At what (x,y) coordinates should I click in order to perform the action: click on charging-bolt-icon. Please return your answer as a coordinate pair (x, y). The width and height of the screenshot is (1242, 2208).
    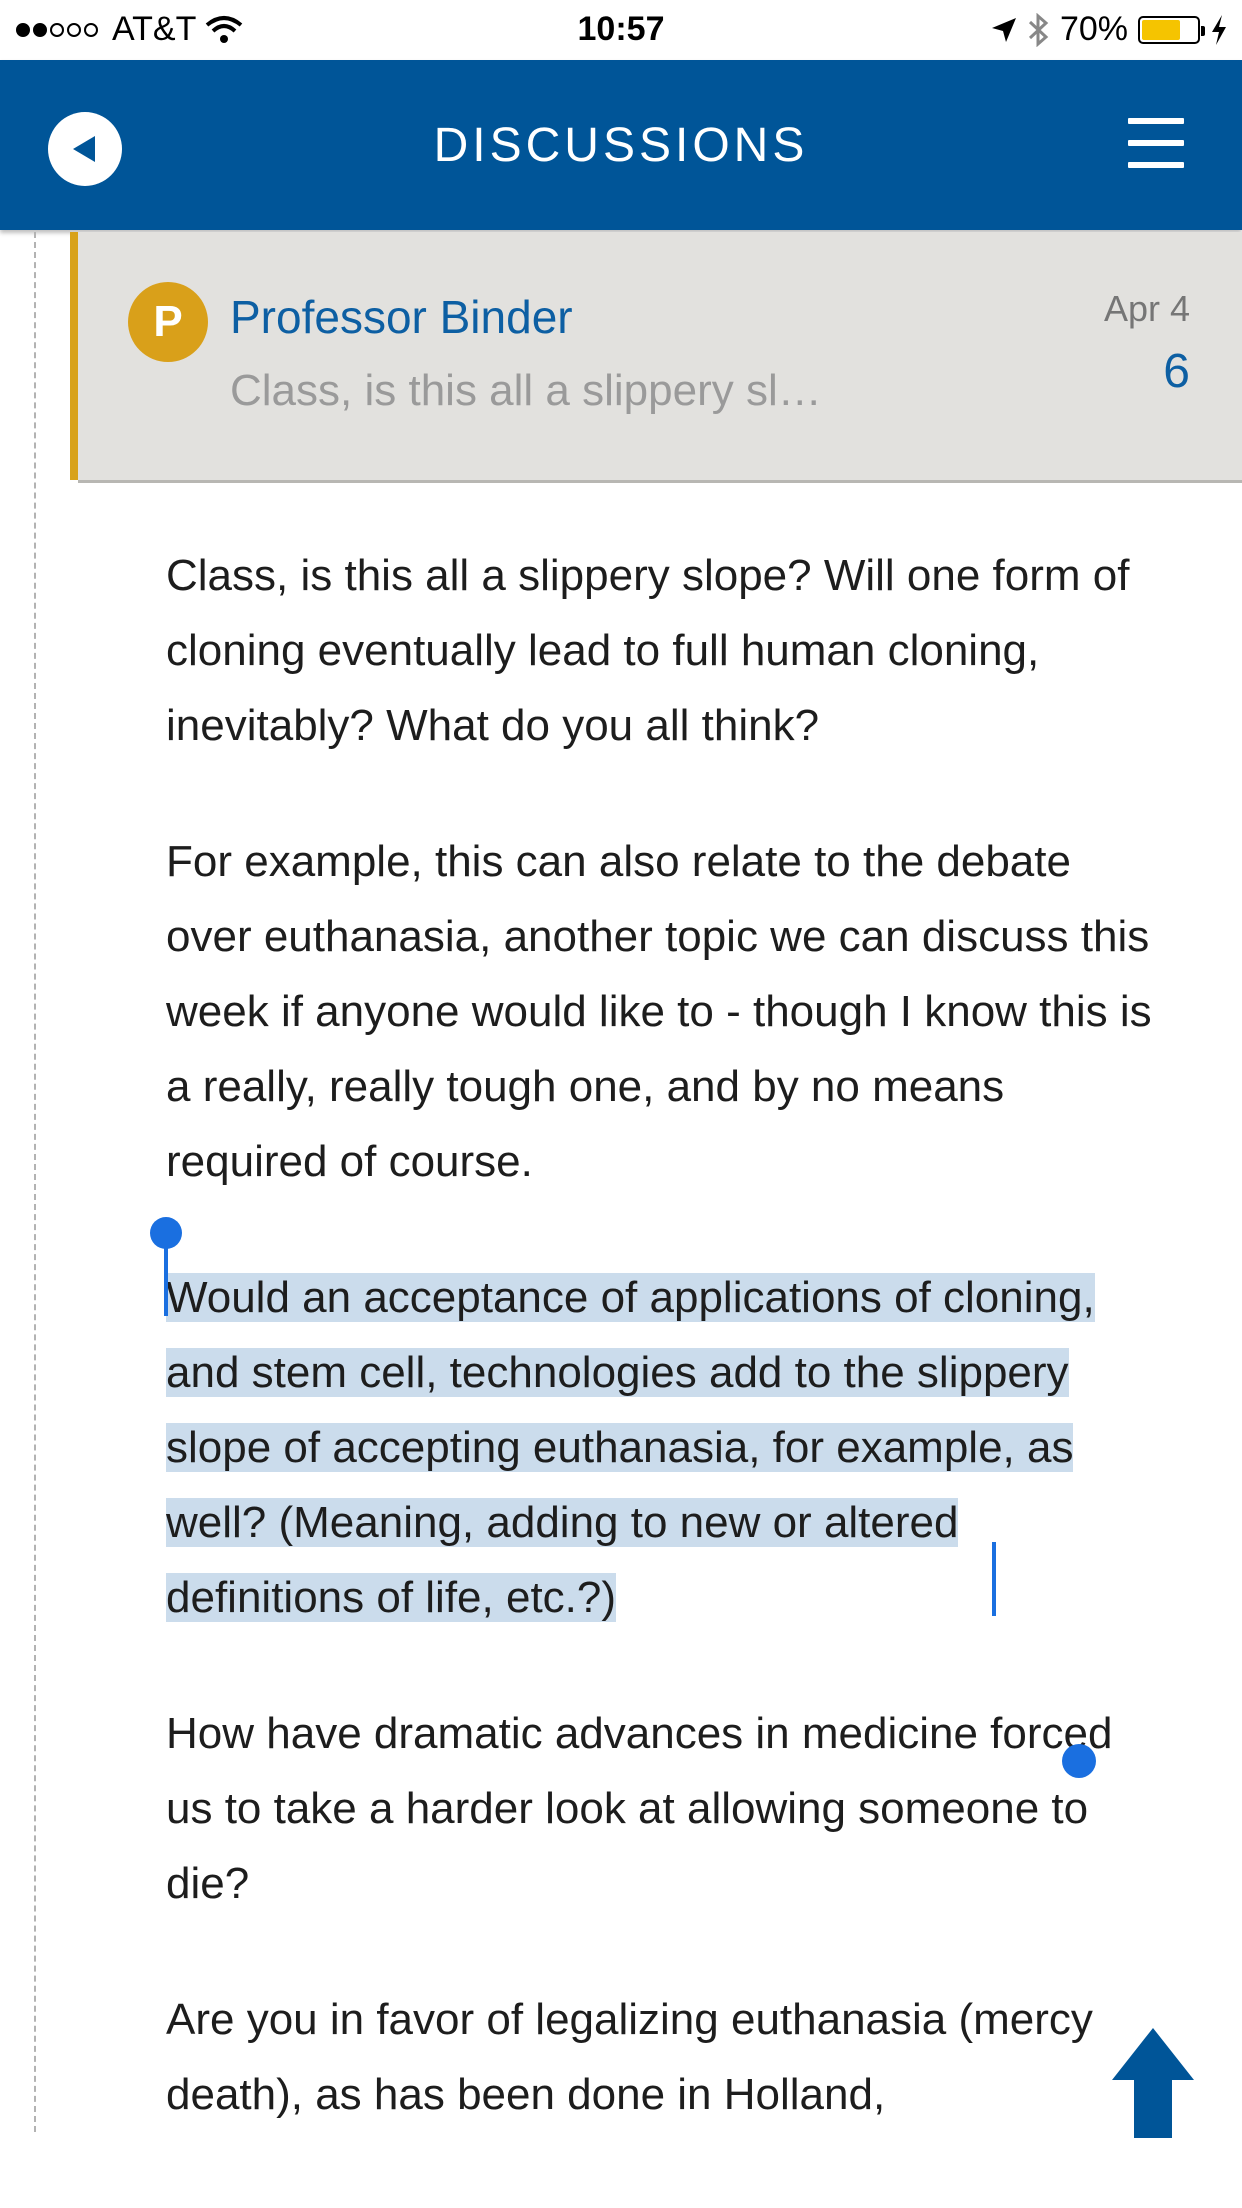
    Looking at the image, I should click on (1219, 29).